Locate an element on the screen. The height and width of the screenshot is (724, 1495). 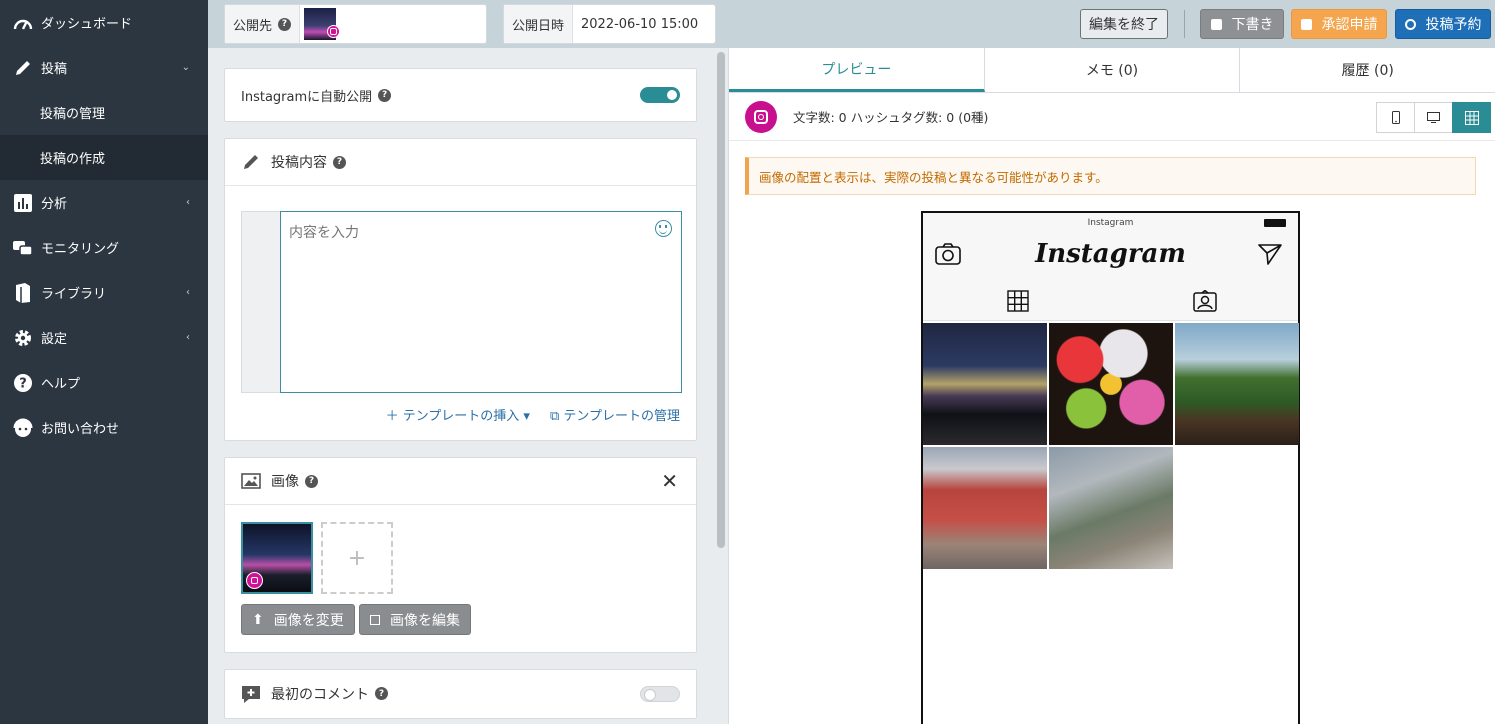
change-image-label: 画像を変更 is located at coordinates (308, 620).